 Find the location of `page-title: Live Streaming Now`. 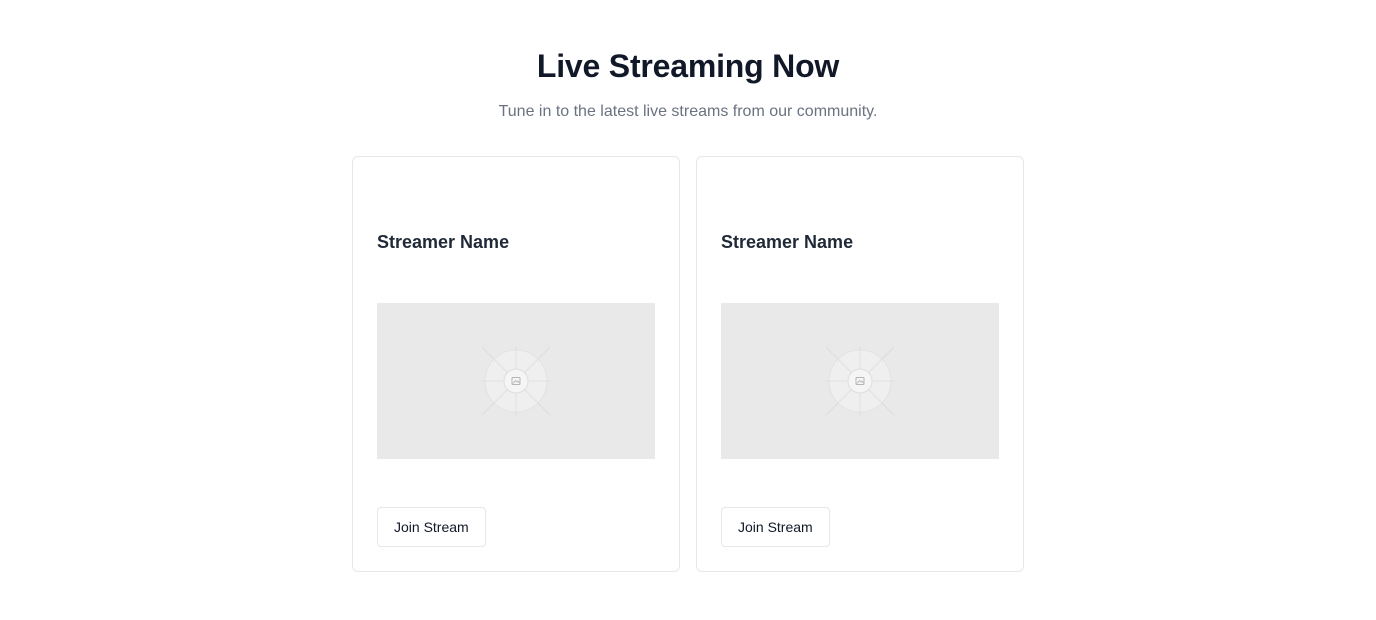

page-title: Live Streaming Now is located at coordinates (688, 66).